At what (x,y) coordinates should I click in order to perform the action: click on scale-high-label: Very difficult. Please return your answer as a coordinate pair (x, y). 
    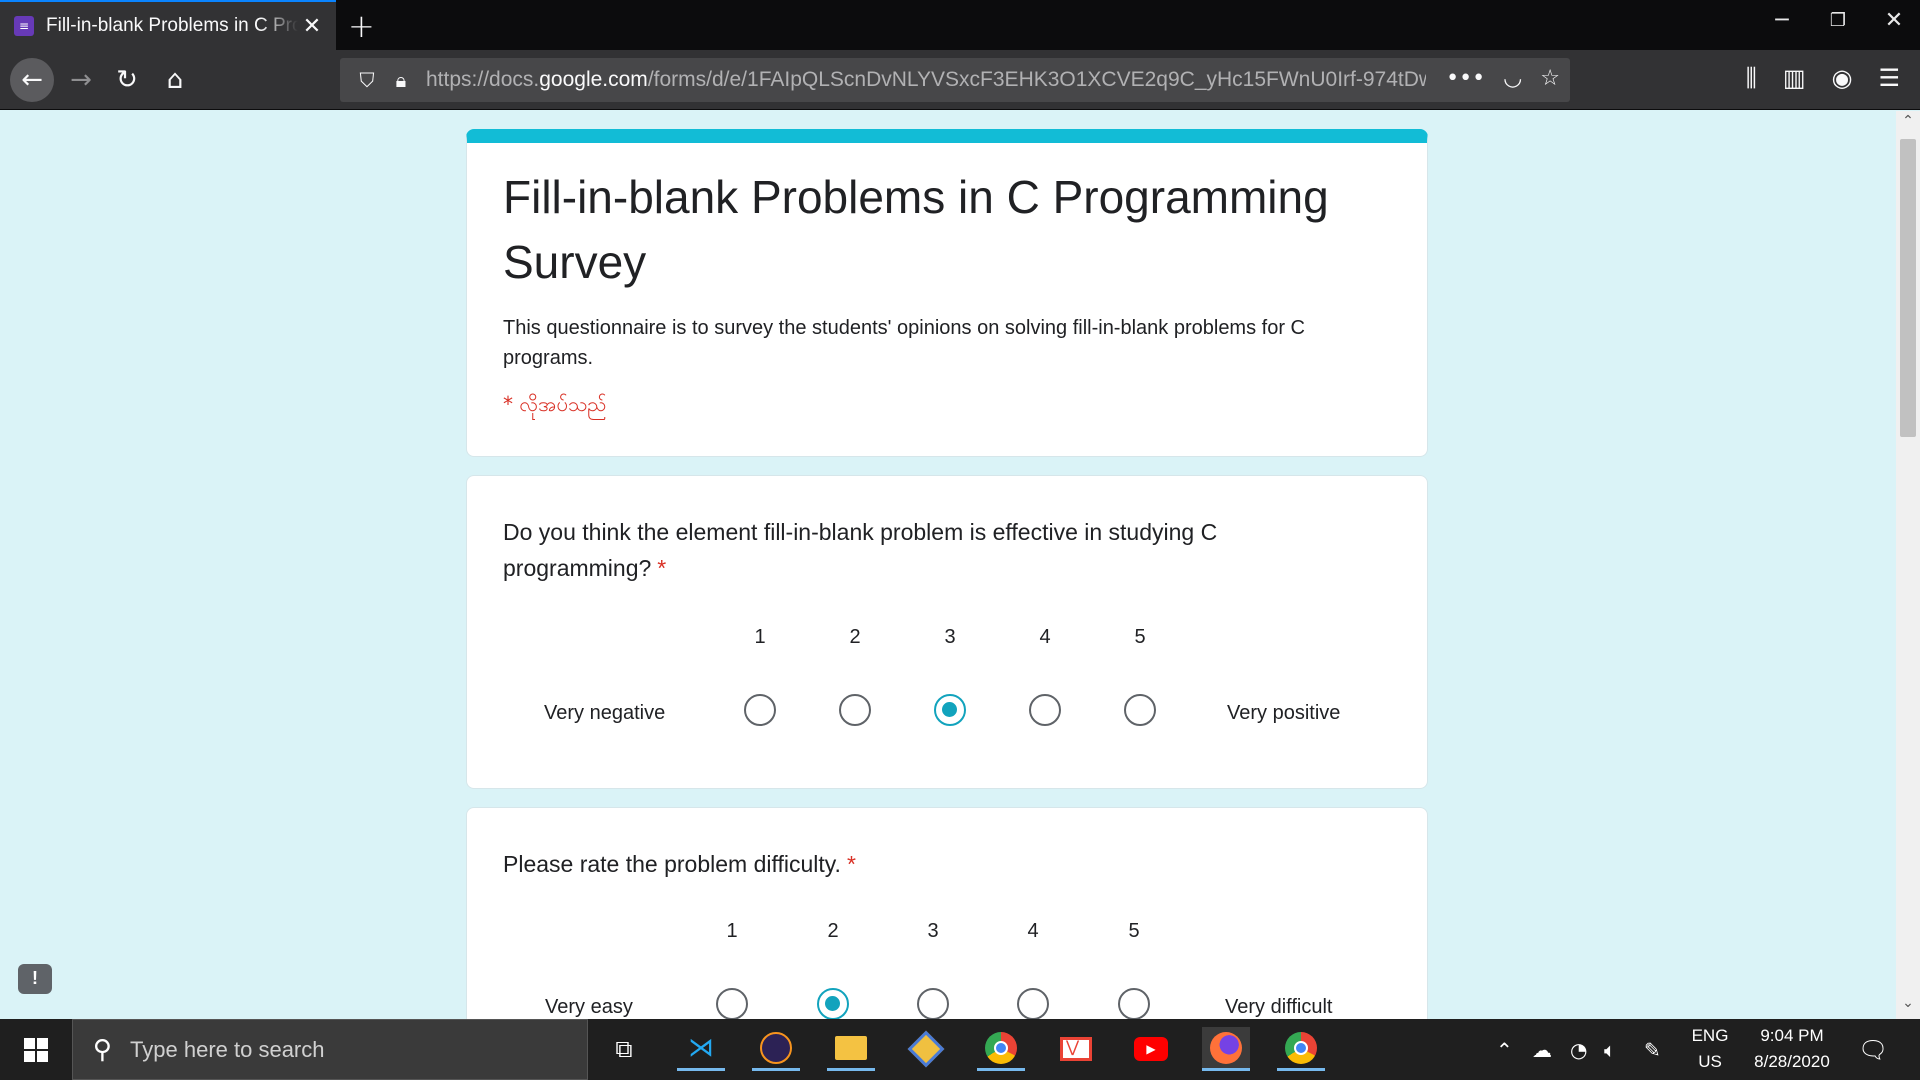
    Looking at the image, I should click on (1279, 1007).